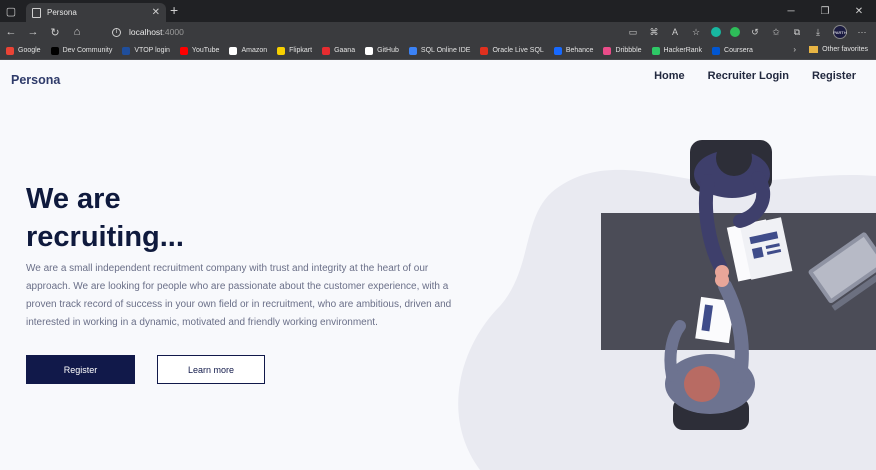  Describe the element at coordinates (205, 50) in the screenshot. I see `bookmark-label: YouTube` at that location.